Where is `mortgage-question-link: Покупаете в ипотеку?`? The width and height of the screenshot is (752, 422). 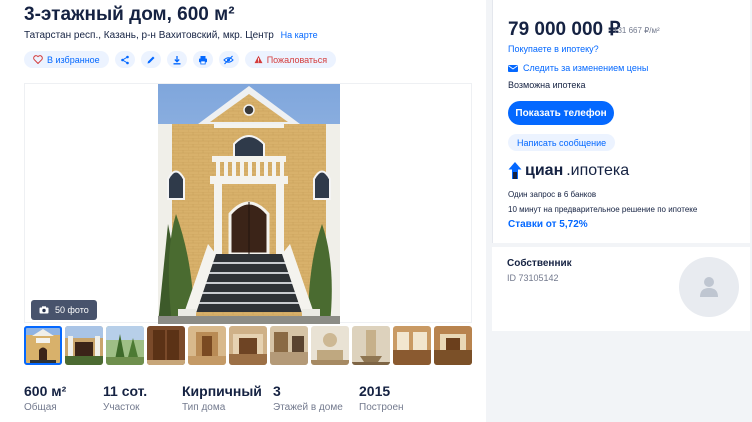
mortgage-question-link: Покупаете в ипотеку? is located at coordinates (553, 49).